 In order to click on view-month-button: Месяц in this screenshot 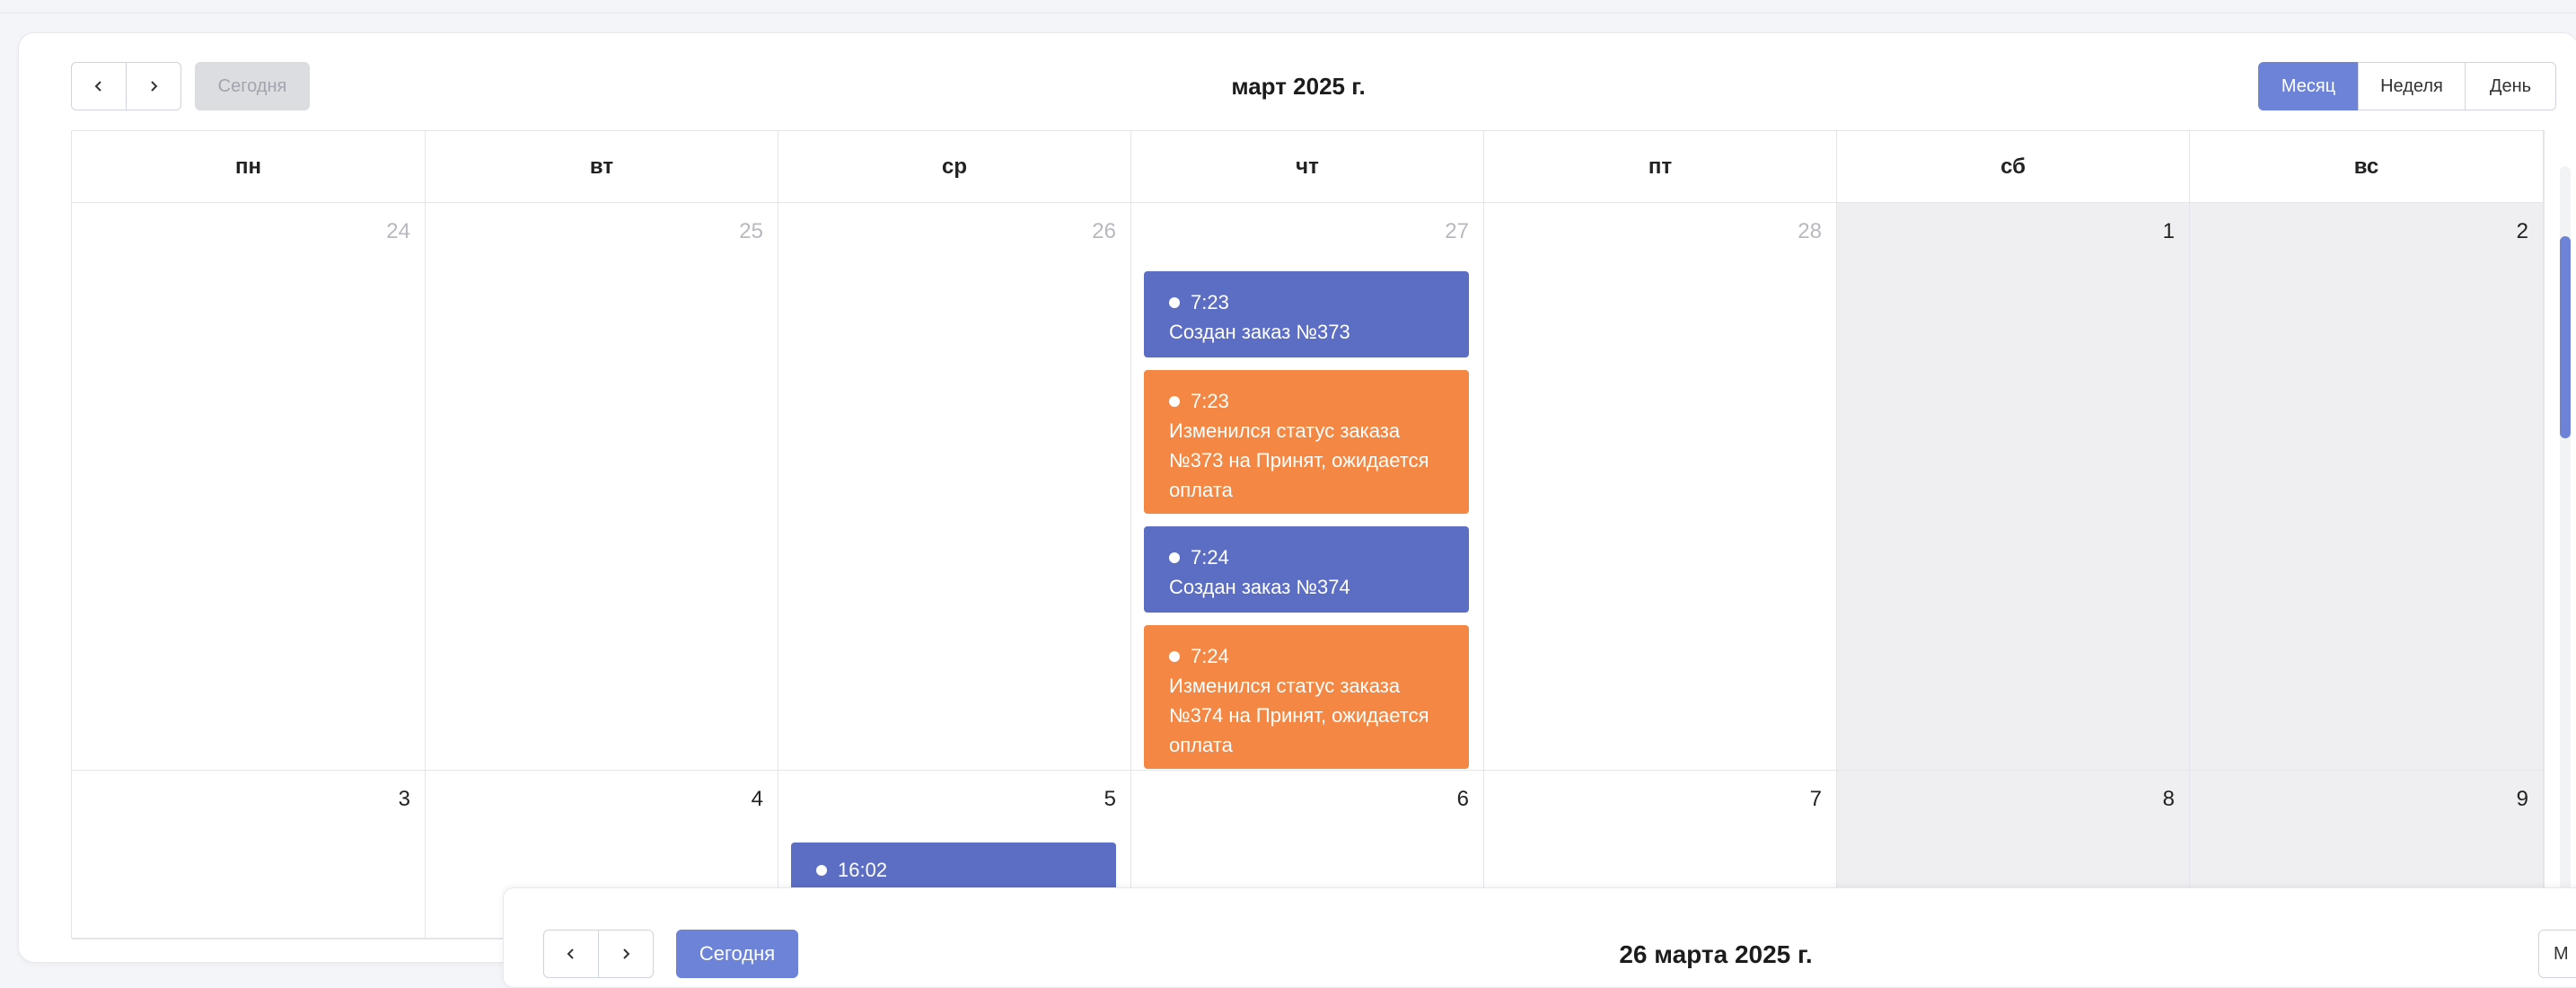, I will do `click(2308, 86)`.